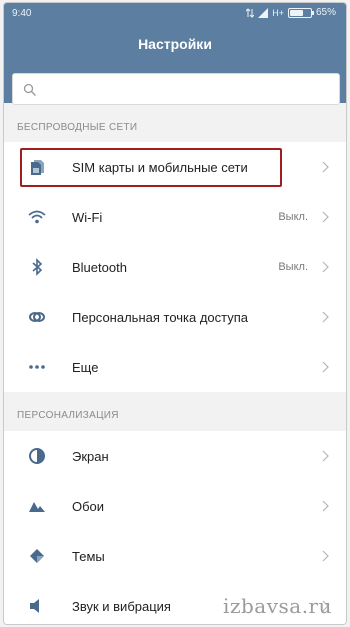 The width and height of the screenshot is (350, 627). What do you see at coordinates (37, 217) in the screenshot?
I see `wifi-icon` at bounding box center [37, 217].